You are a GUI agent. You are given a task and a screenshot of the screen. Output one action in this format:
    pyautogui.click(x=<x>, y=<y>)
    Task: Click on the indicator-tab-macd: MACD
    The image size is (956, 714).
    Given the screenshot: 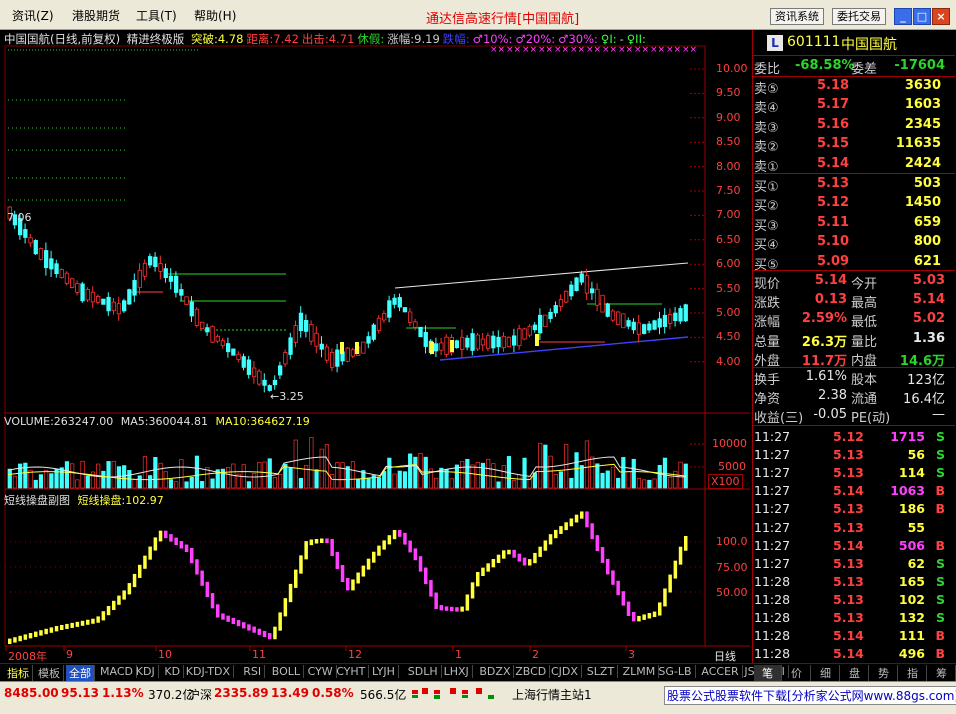 What is the action you would take?
    pyautogui.click(x=117, y=671)
    